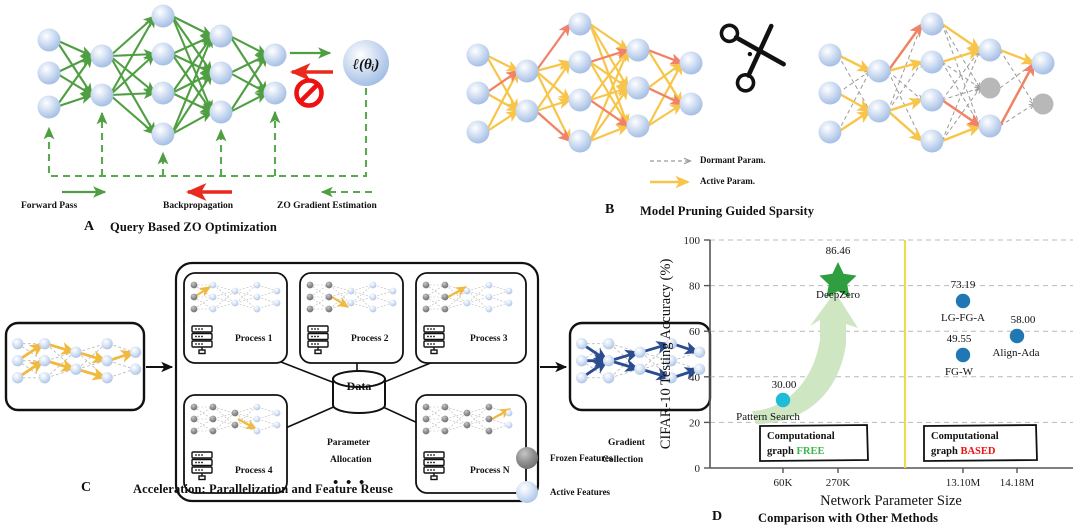  What do you see at coordinates (1017, 336) in the screenshot?
I see `data-point-align-ada` at bounding box center [1017, 336].